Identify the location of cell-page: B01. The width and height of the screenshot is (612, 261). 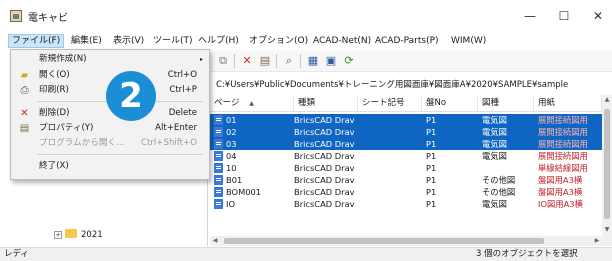
(234, 180).